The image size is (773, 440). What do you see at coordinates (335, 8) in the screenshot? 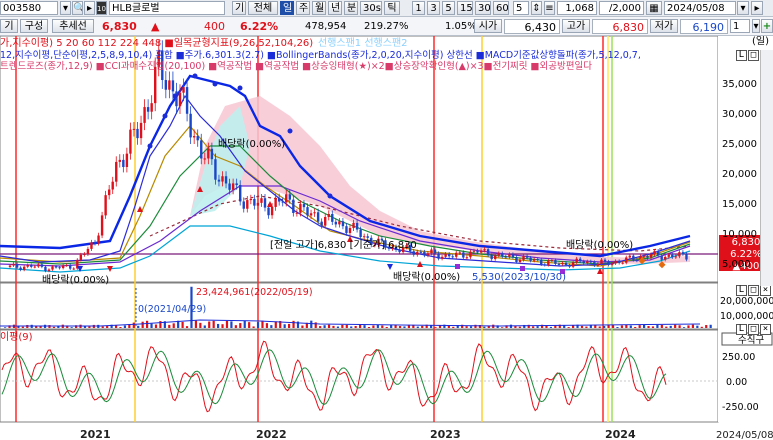
I see `tab-year: 년` at bounding box center [335, 8].